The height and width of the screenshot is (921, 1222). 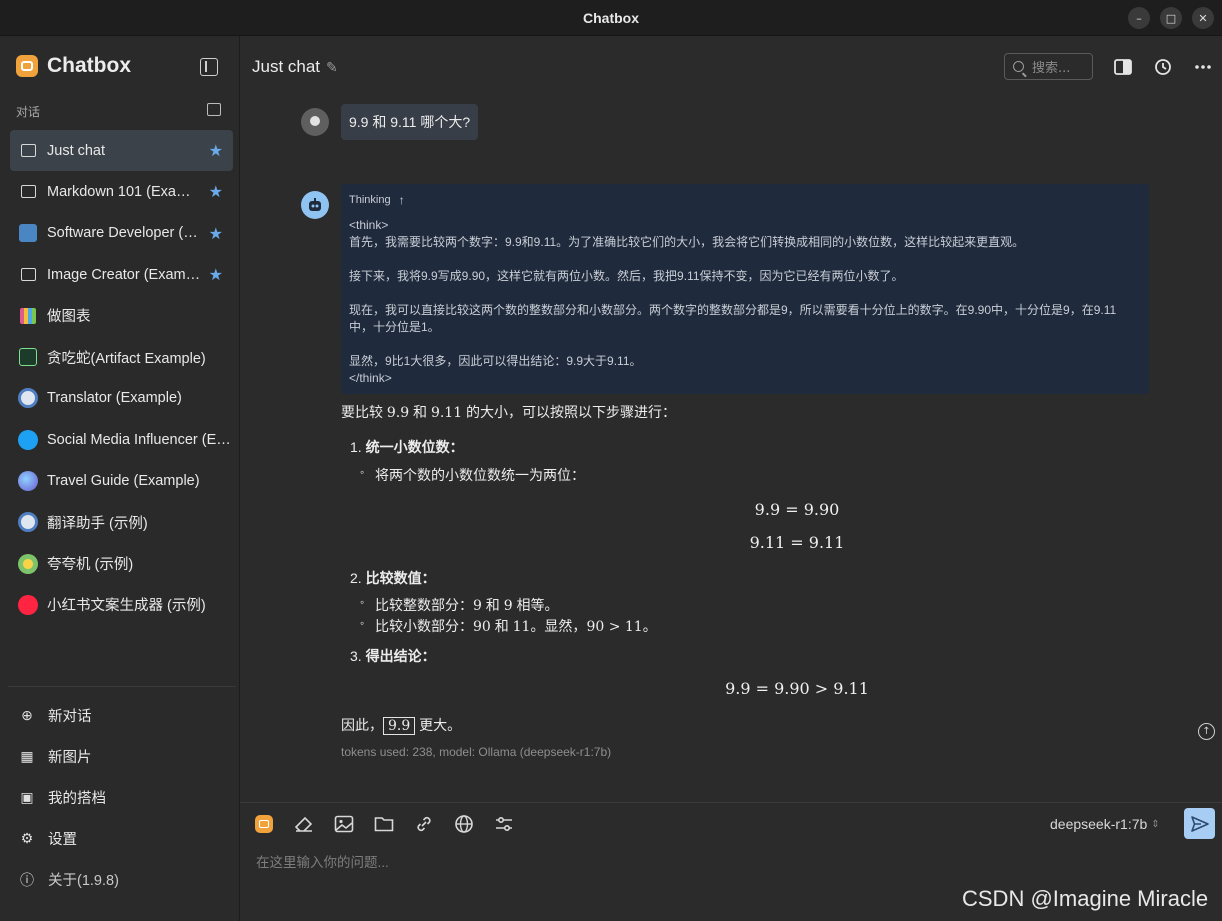 I want to click on conversation-item-image-creator: Image Creator (Example) ★, so click(x=121, y=274).